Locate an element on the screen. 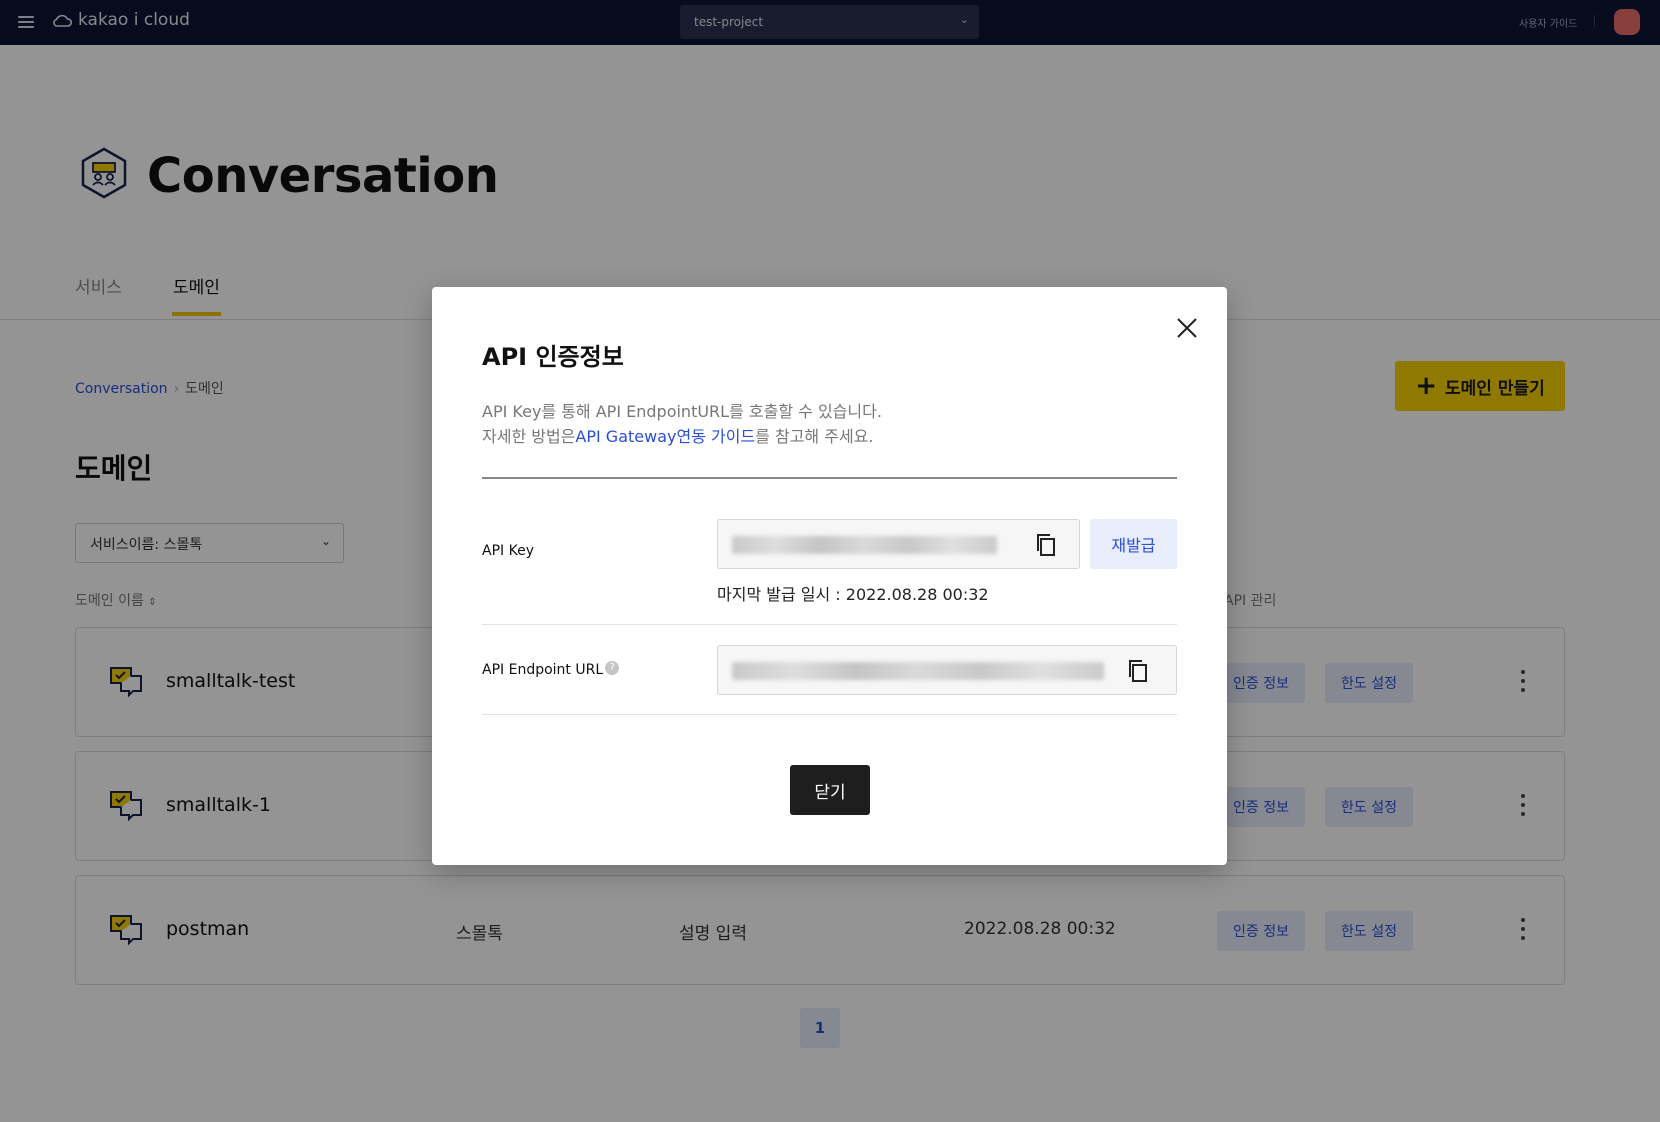 The width and height of the screenshot is (1660, 1122). api-key-field is located at coordinates (898, 544).